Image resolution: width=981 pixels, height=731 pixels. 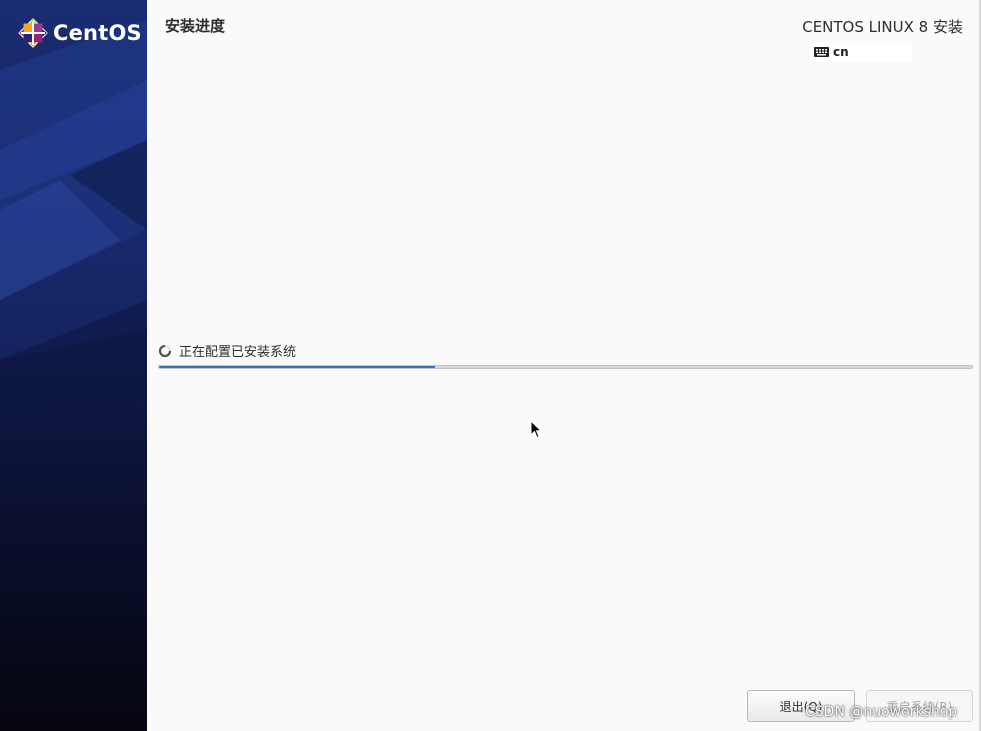 What do you see at coordinates (861, 51) in the screenshot?
I see `keyboard-layout-indicator: cn` at bounding box center [861, 51].